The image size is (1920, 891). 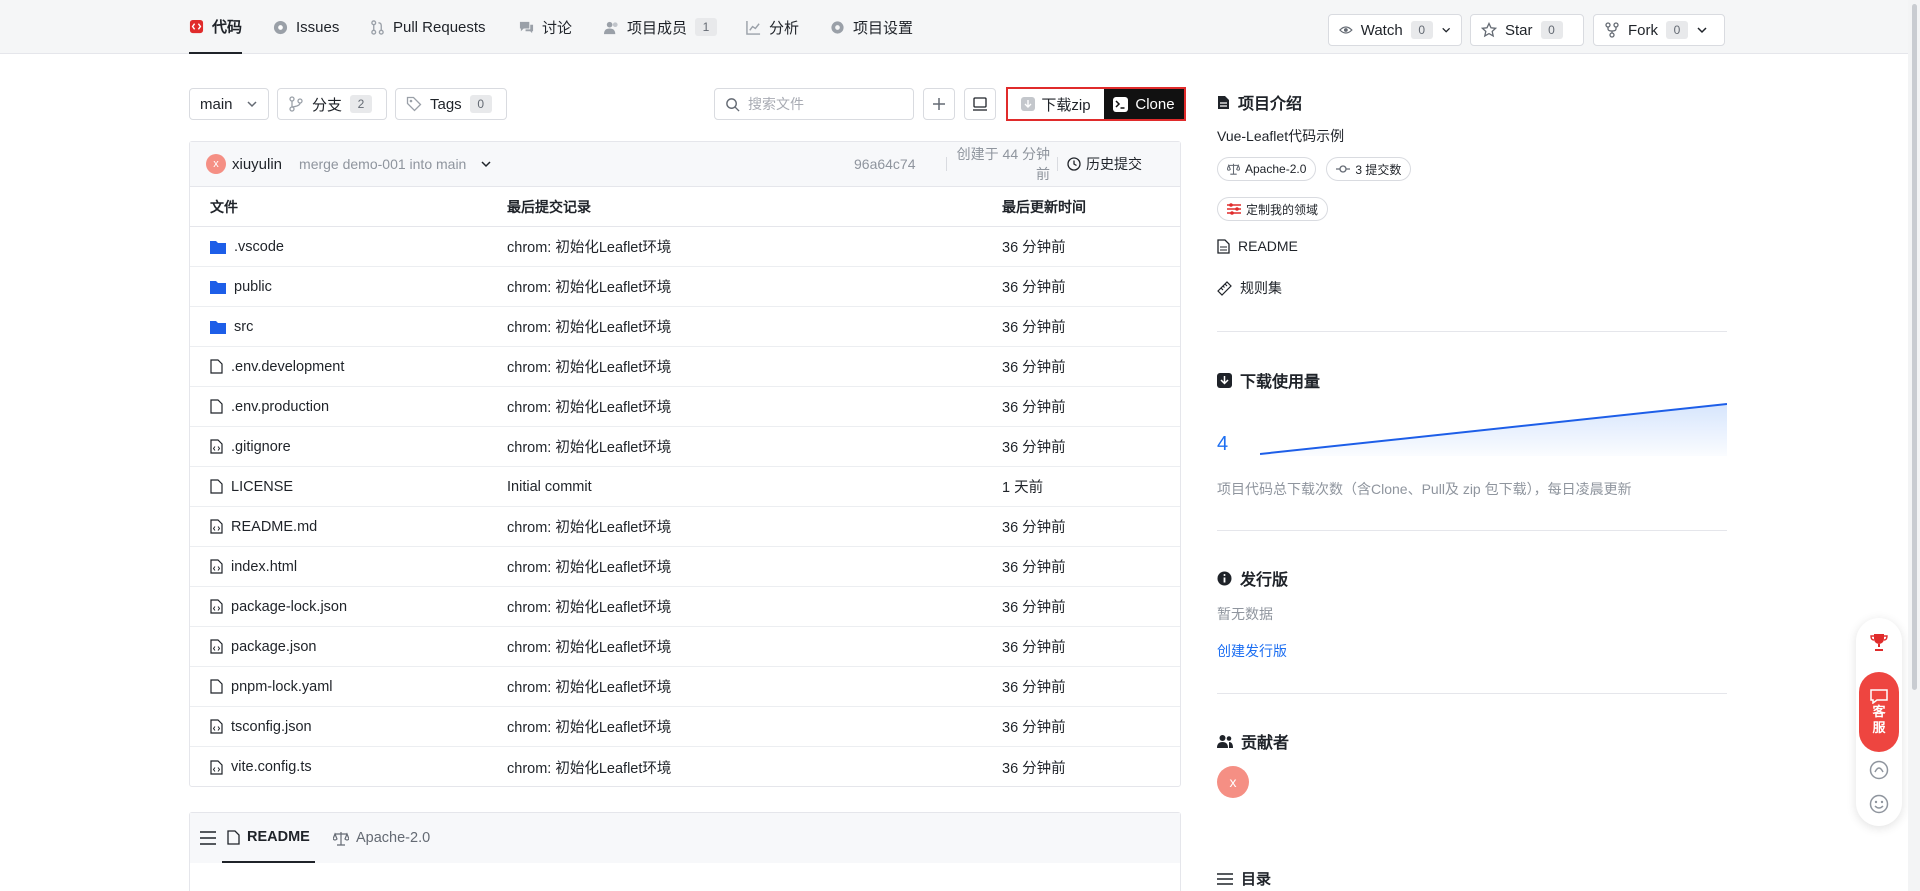 I want to click on table-row: index.html chrom: 初始化Leaflet环境 36 分钟前, so click(x=685, y=567).